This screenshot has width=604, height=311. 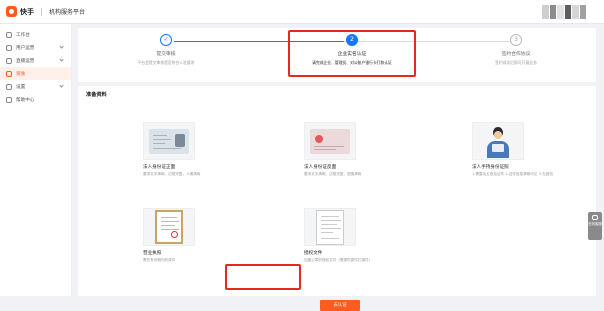 I want to click on customer-service-button: 在线客服, so click(x=595, y=226).